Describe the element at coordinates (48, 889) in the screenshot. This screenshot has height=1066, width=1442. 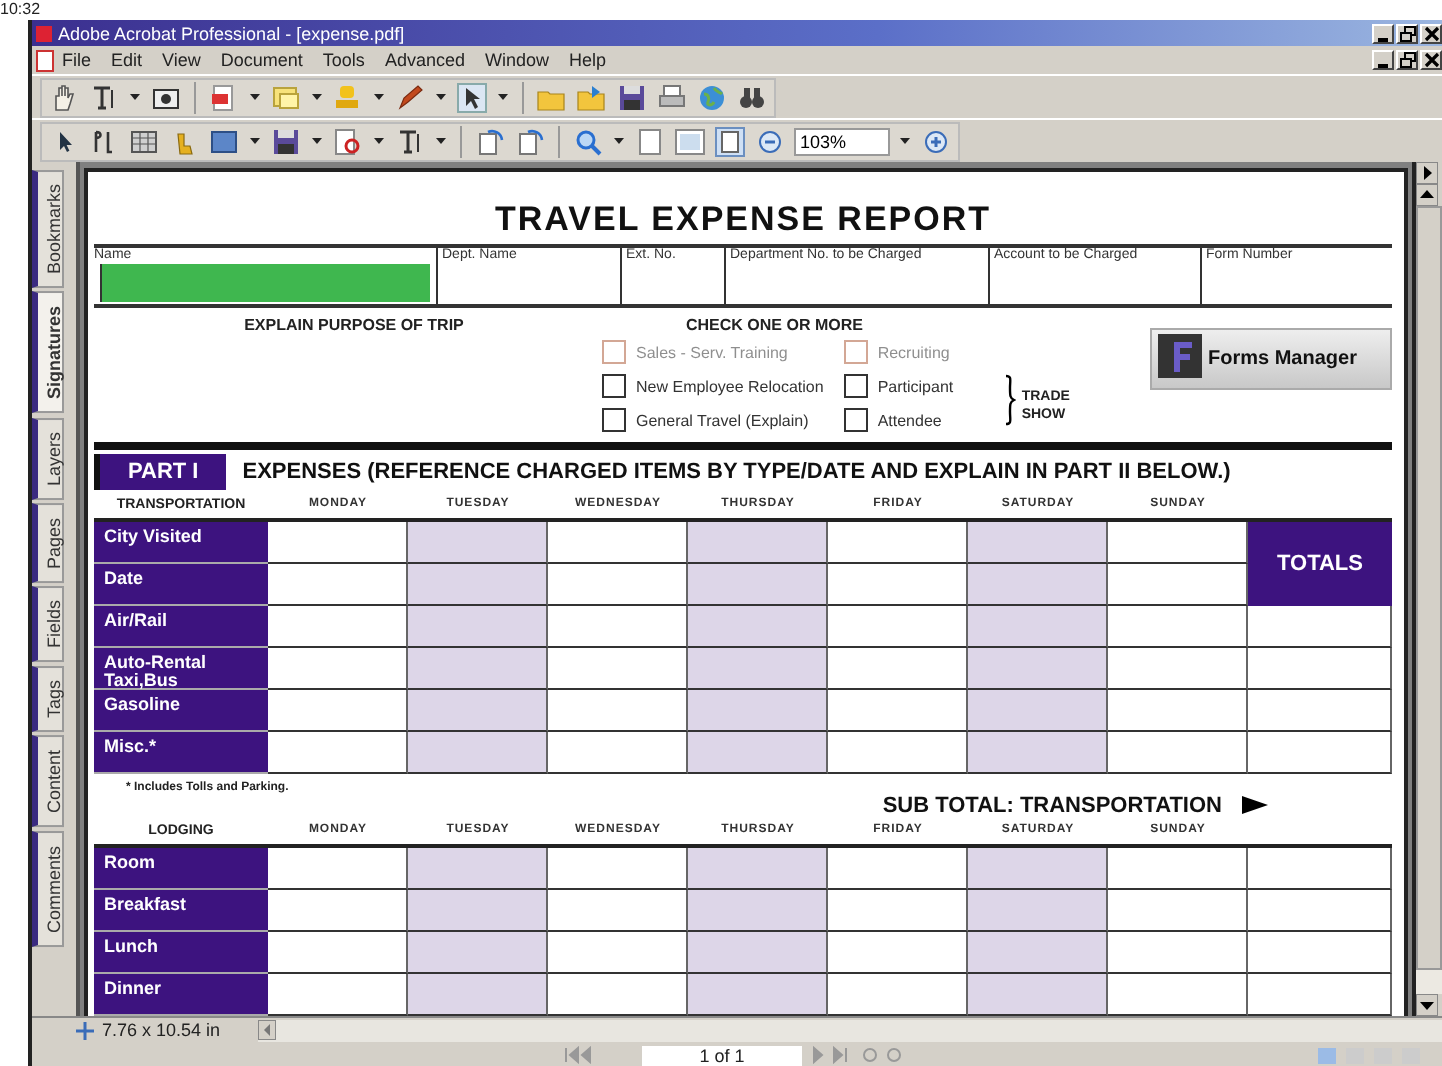
I see `panel-tab: Comments` at that location.